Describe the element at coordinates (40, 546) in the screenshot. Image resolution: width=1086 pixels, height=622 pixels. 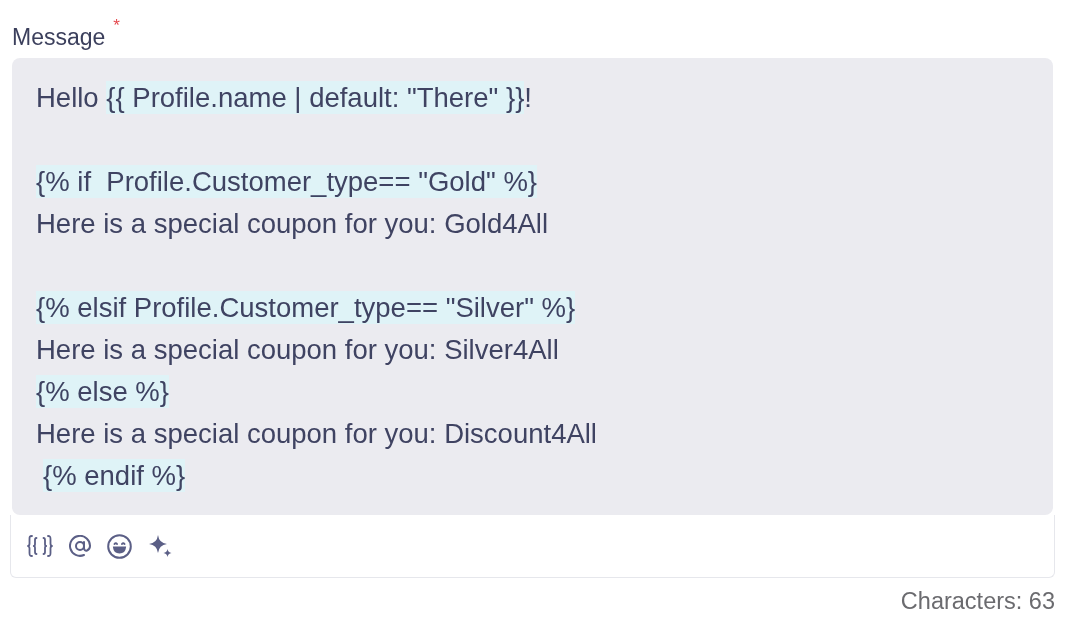
I see `braces-icon` at that location.